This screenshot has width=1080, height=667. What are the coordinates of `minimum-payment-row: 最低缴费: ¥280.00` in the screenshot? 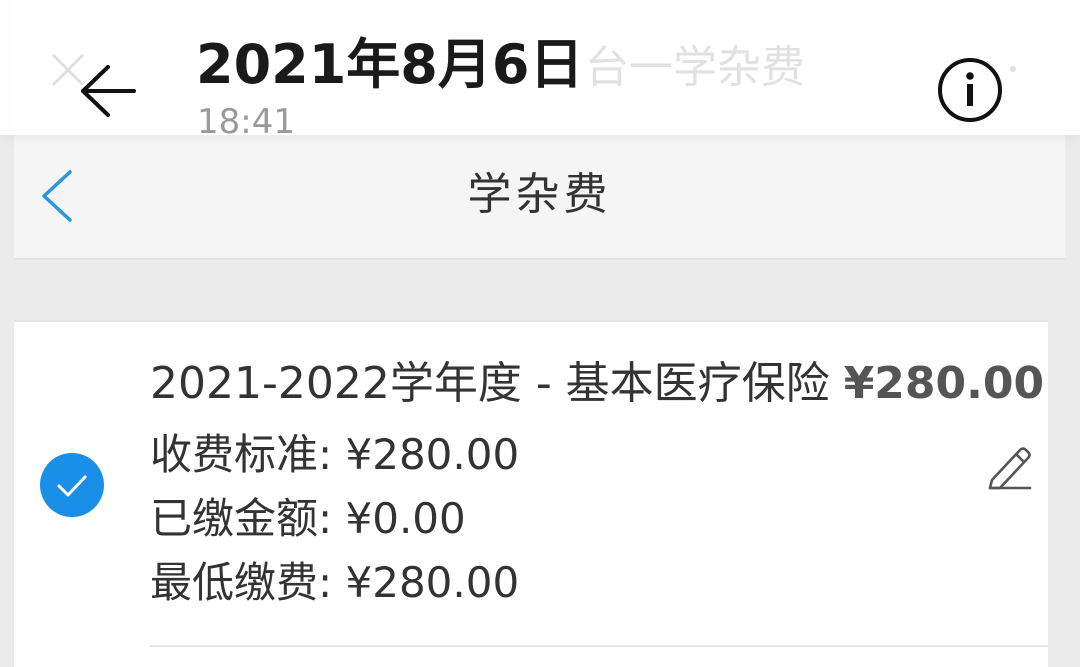 It's located at (334, 583).